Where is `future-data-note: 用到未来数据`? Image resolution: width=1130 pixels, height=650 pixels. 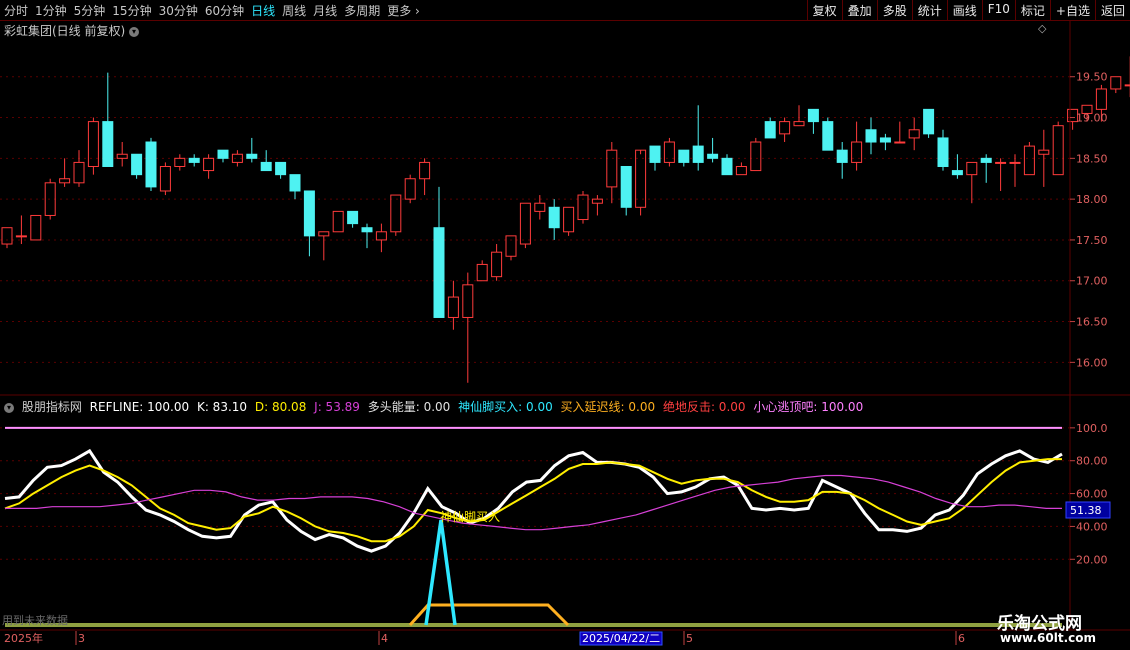 future-data-note: 用到未来数据 is located at coordinates (35, 620).